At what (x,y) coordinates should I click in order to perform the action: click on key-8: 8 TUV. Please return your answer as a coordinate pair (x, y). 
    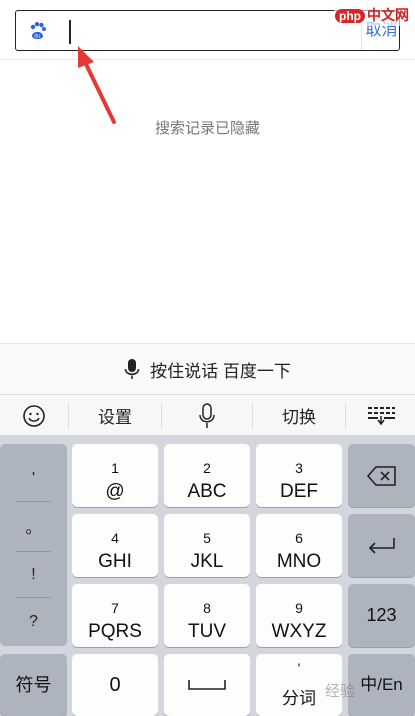
    Looking at the image, I should click on (207, 615).